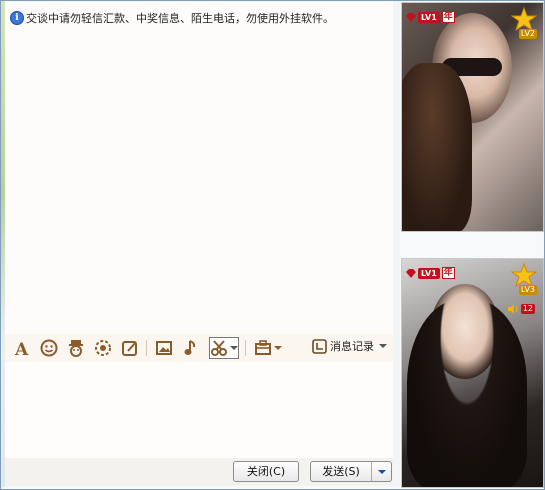  Describe the element at coordinates (527, 290) in the screenshot. I see `star-level: LV3` at that location.